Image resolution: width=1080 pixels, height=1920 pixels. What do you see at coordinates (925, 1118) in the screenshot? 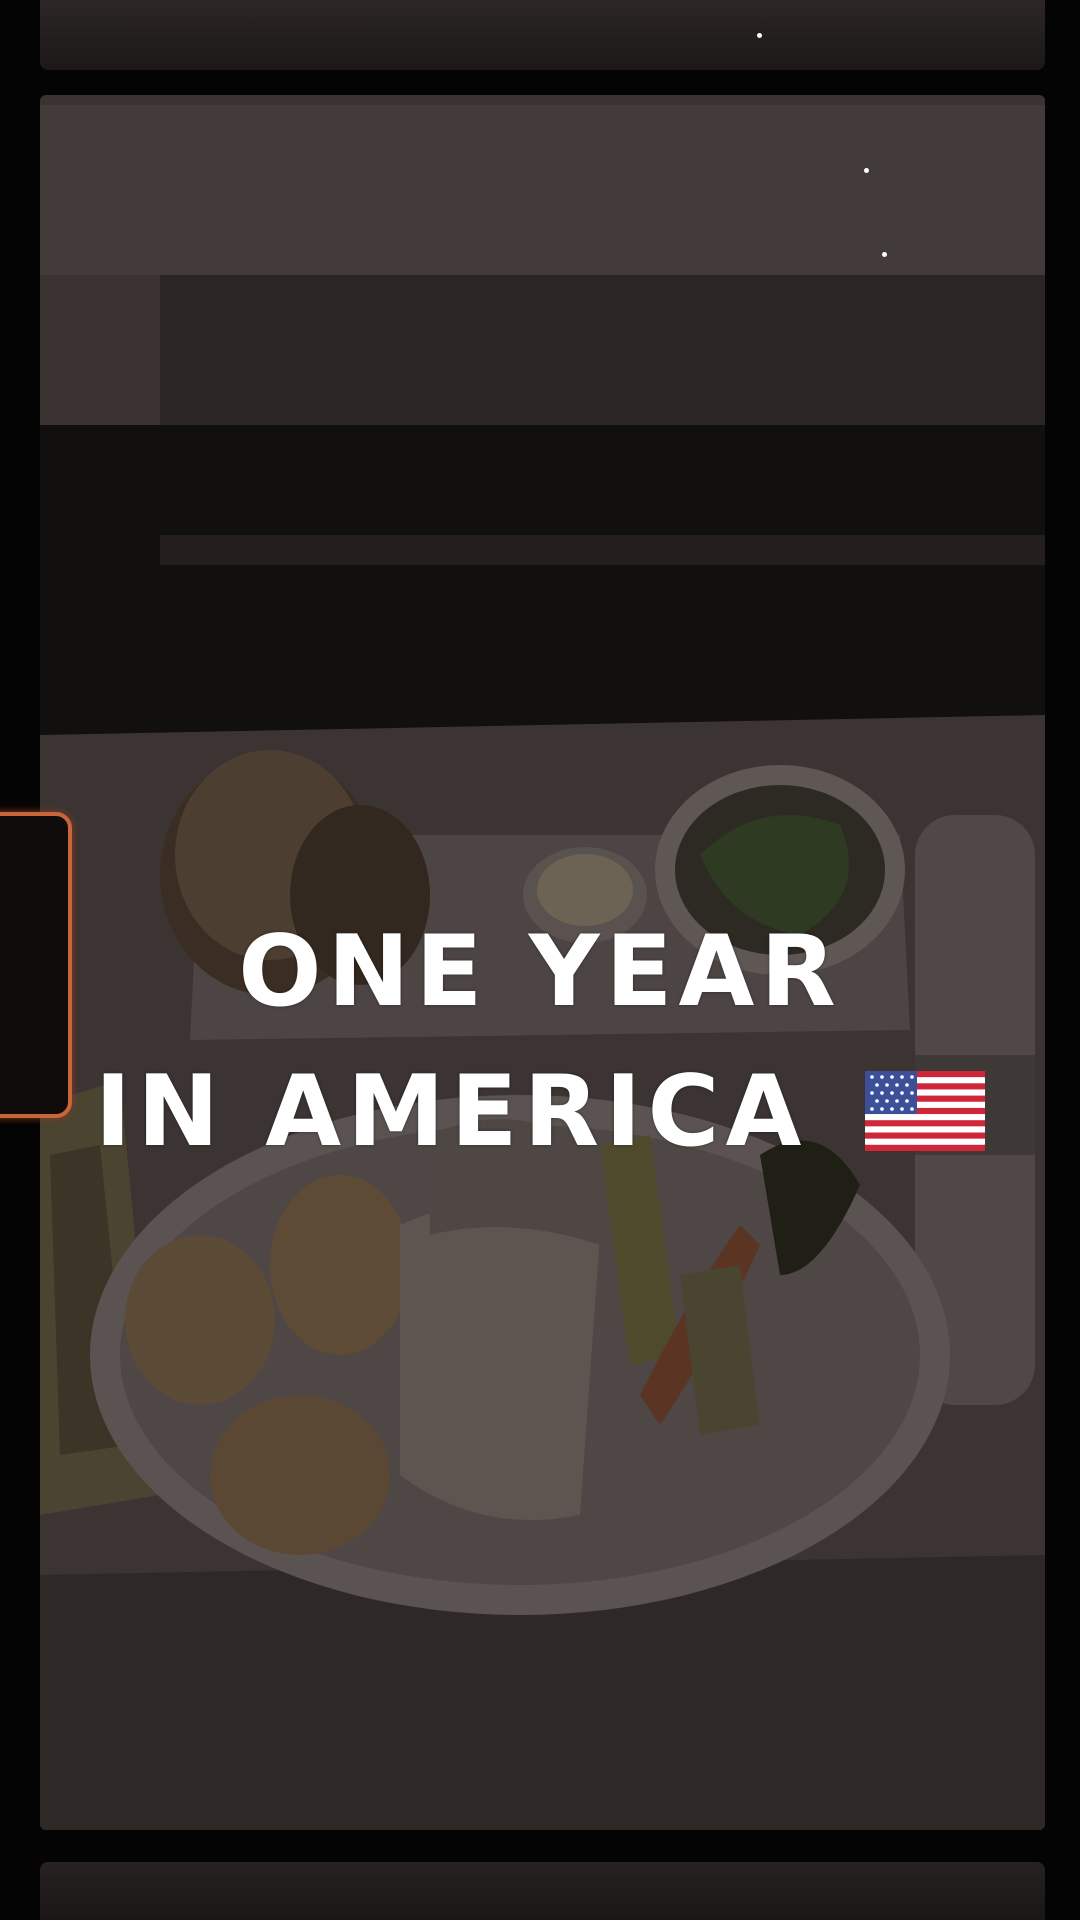
I see `us-flag-icon` at bounding box center [925, 1118].